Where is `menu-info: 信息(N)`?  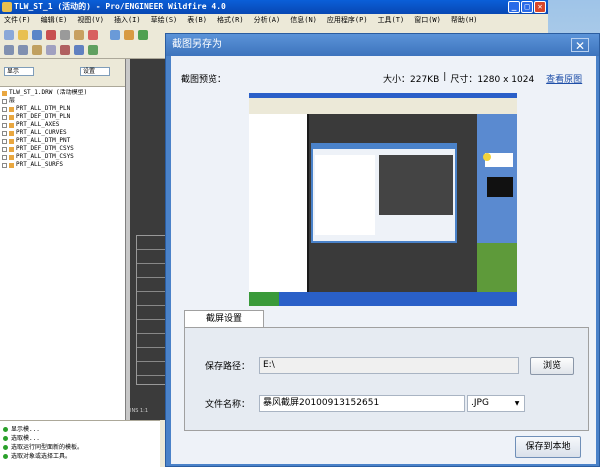
menu-info: 信息(N) is located at coordinates (303, 20).